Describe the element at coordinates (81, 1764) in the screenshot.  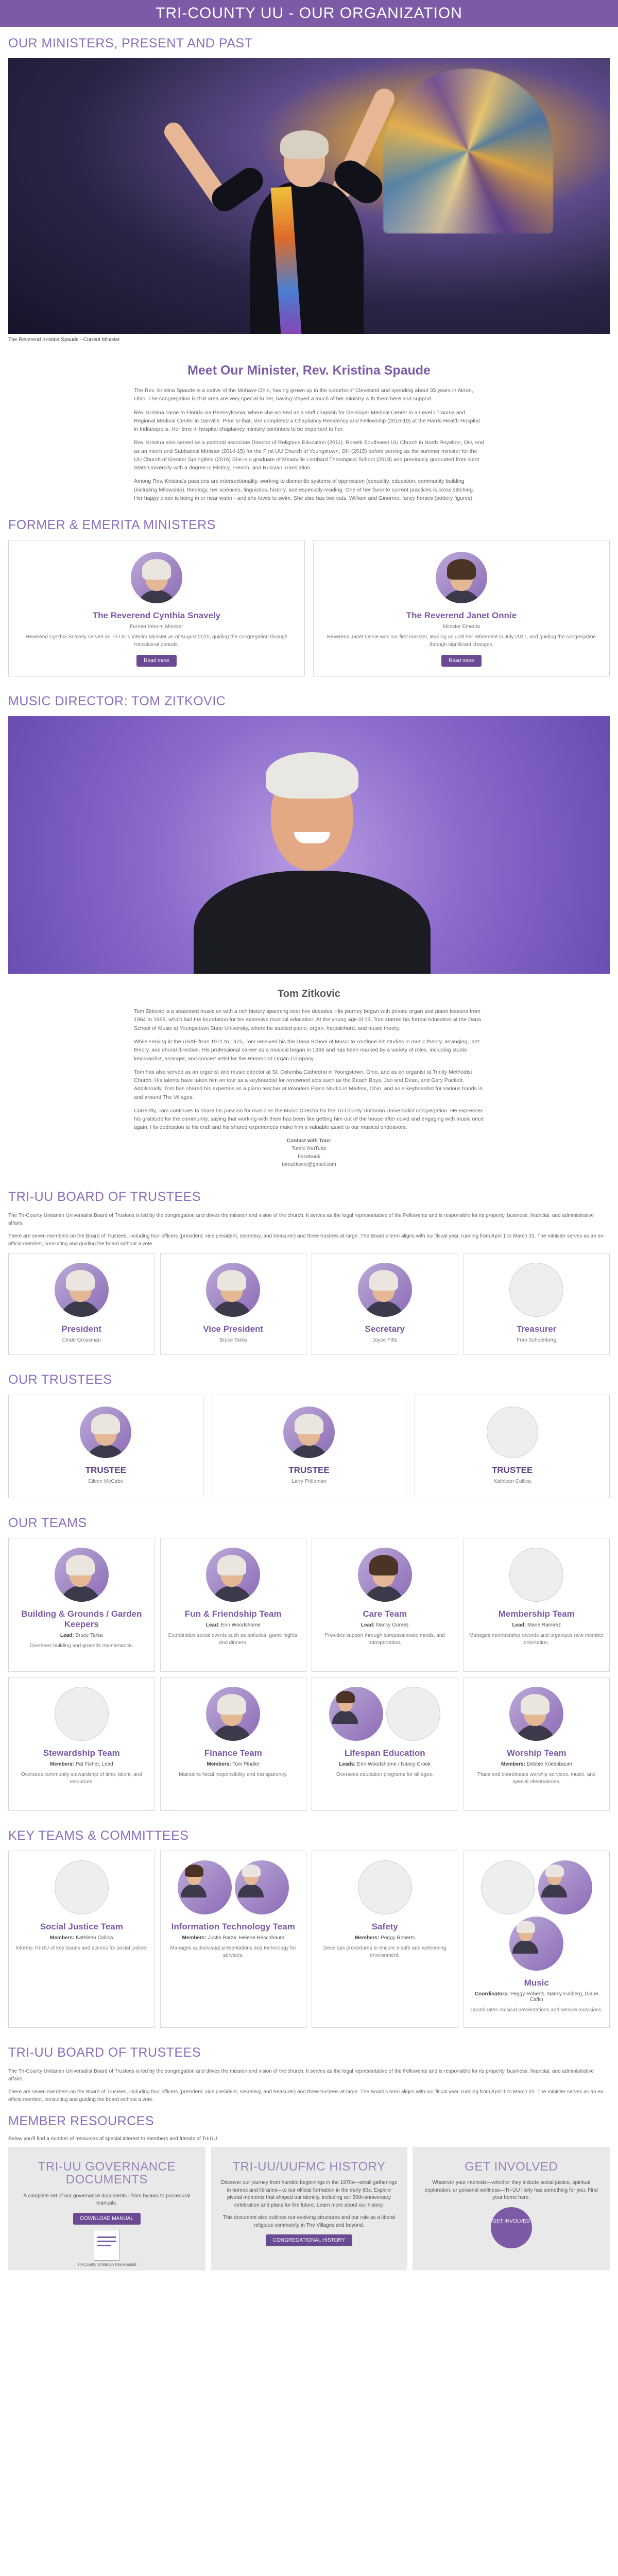
I see `team-lead: Members: Pat Fisher, Lead` at that location.